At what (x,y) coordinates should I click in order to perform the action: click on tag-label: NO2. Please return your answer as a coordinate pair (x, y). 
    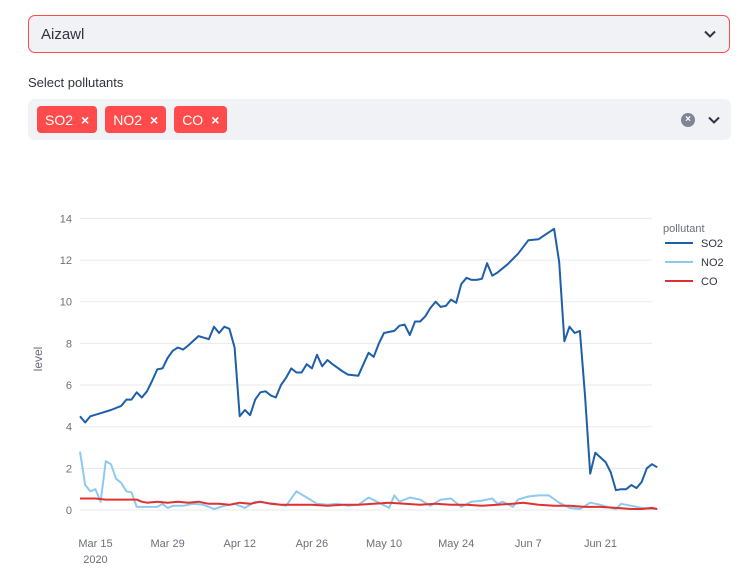
    Looking at the image, I should click on (127, 119).